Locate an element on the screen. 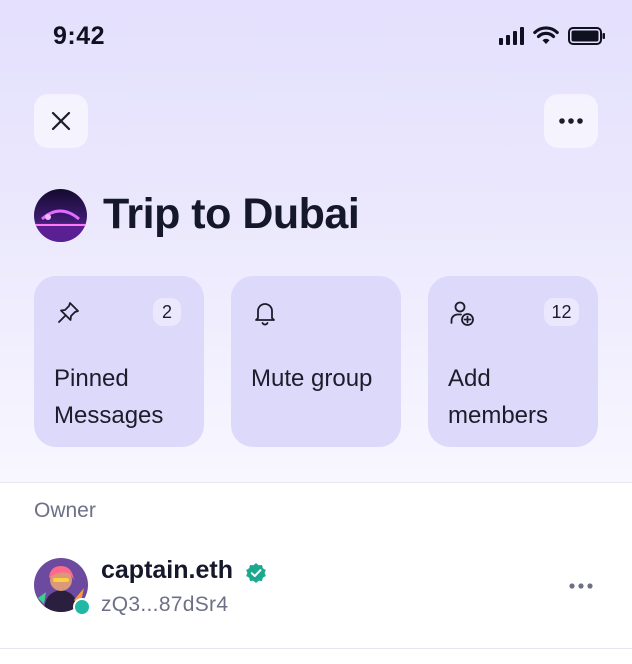  more-options-button is located at coordinates (571, 121).